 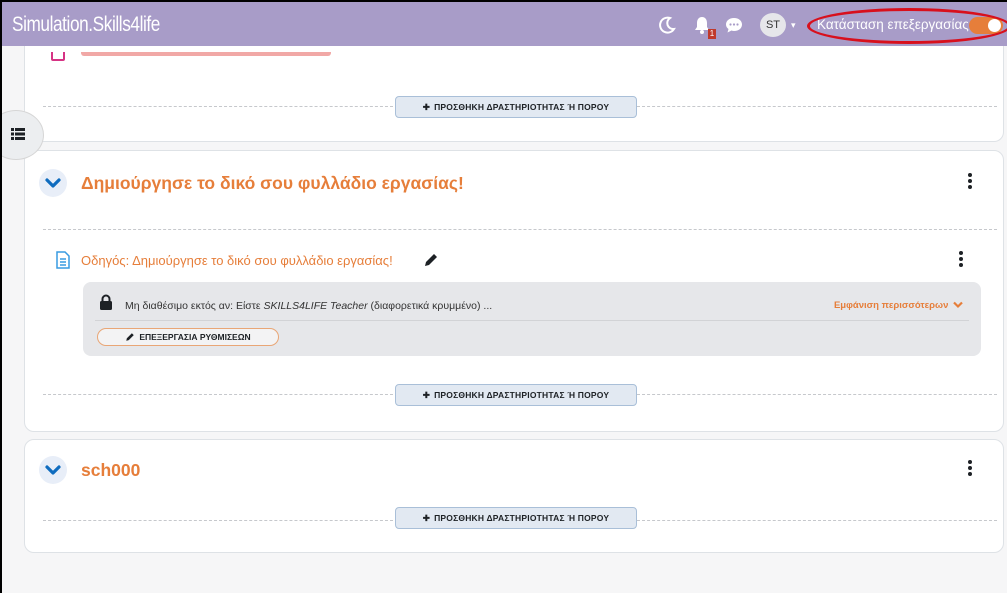 I want to click on show-more-link: Εμφάνιση περισσότερων, so click(x=898, y=305).